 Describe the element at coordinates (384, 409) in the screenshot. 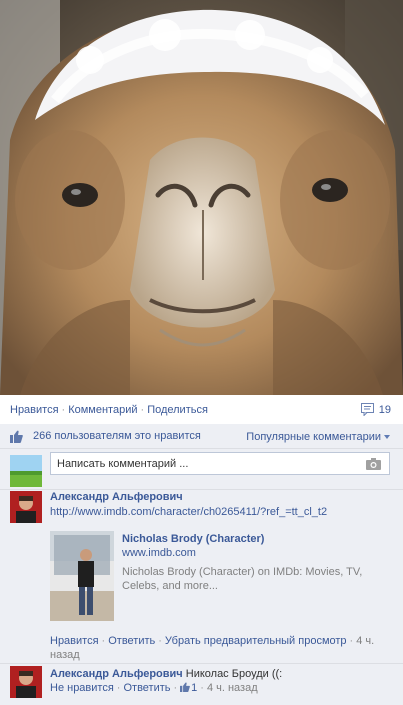

I see `comment-count: 19` at that location.